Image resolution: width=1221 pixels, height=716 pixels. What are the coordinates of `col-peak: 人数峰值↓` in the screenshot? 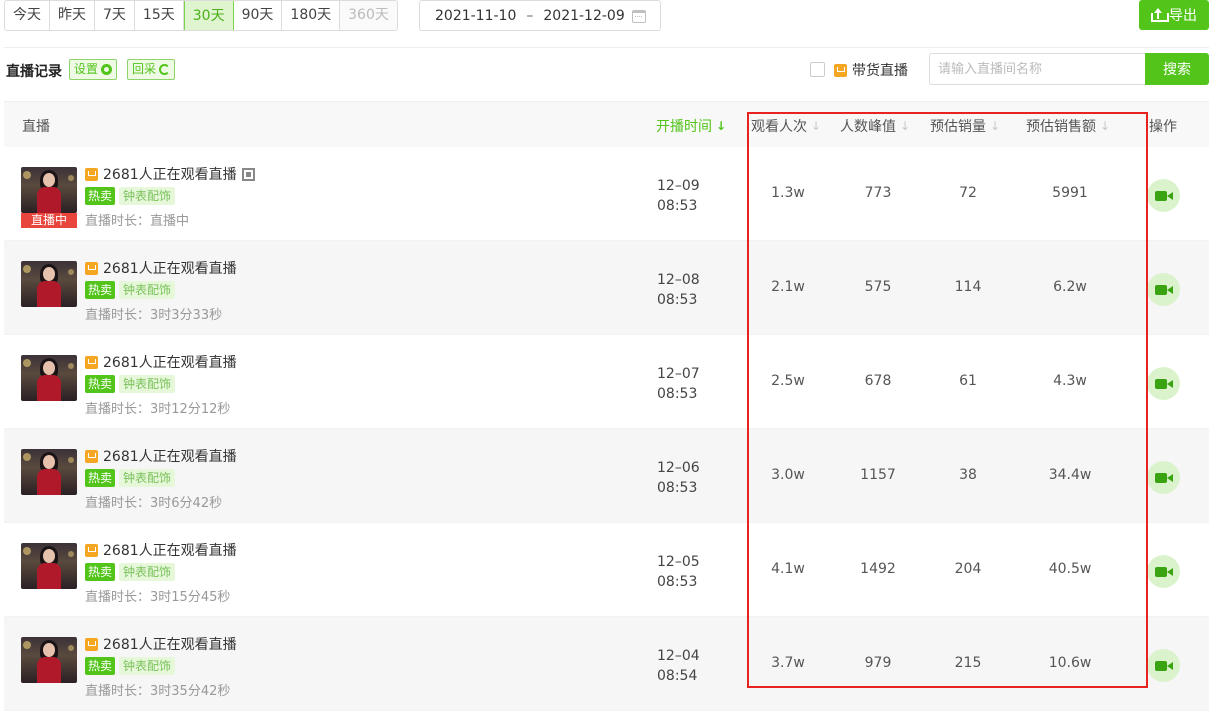 It's located at (875, 126).